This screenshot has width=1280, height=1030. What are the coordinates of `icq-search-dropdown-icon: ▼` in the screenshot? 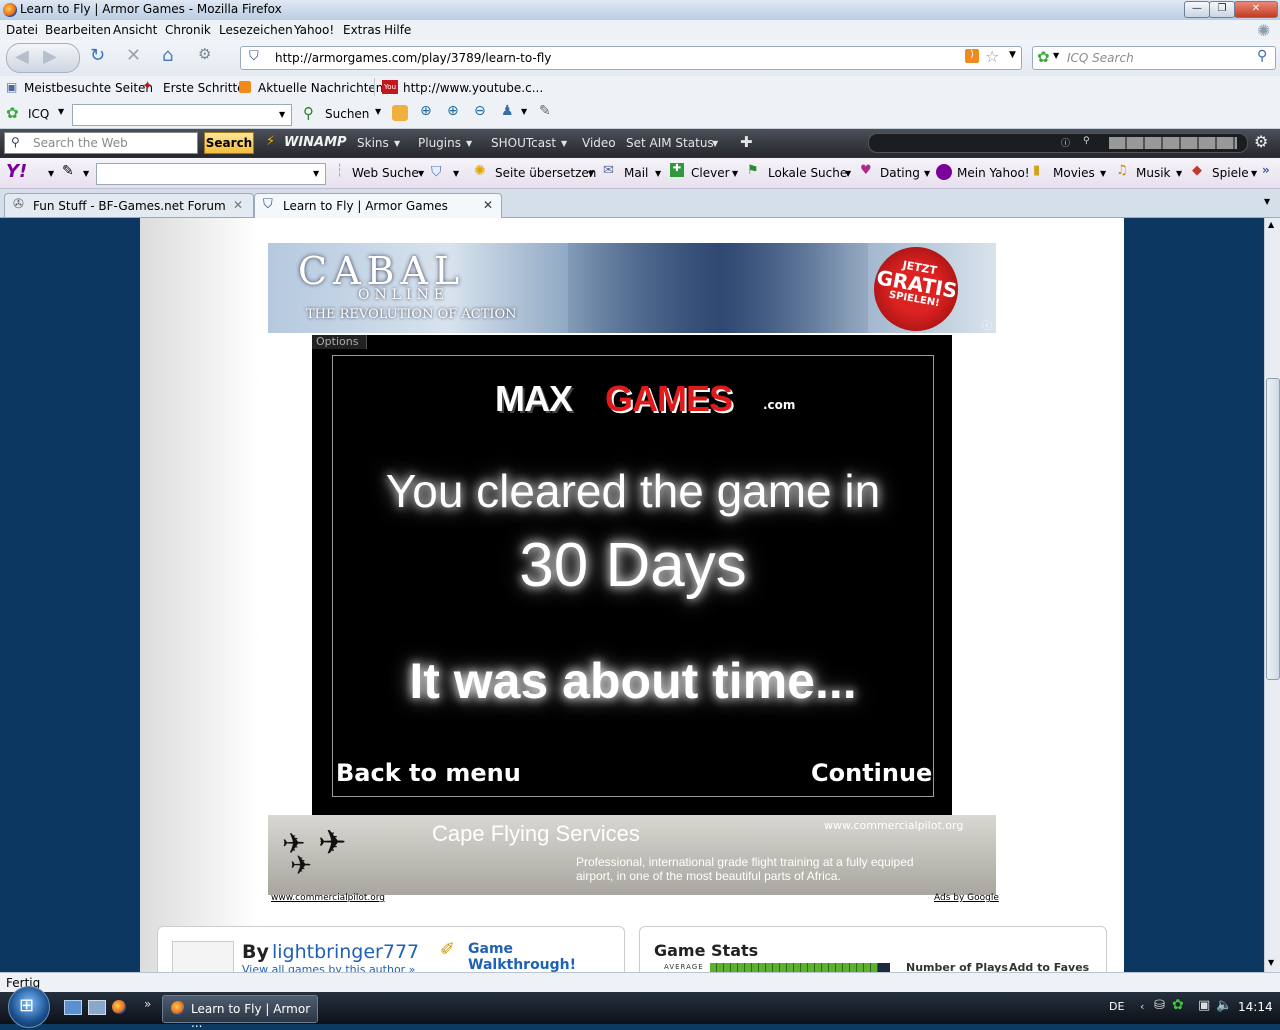 It's located at (282, 114).